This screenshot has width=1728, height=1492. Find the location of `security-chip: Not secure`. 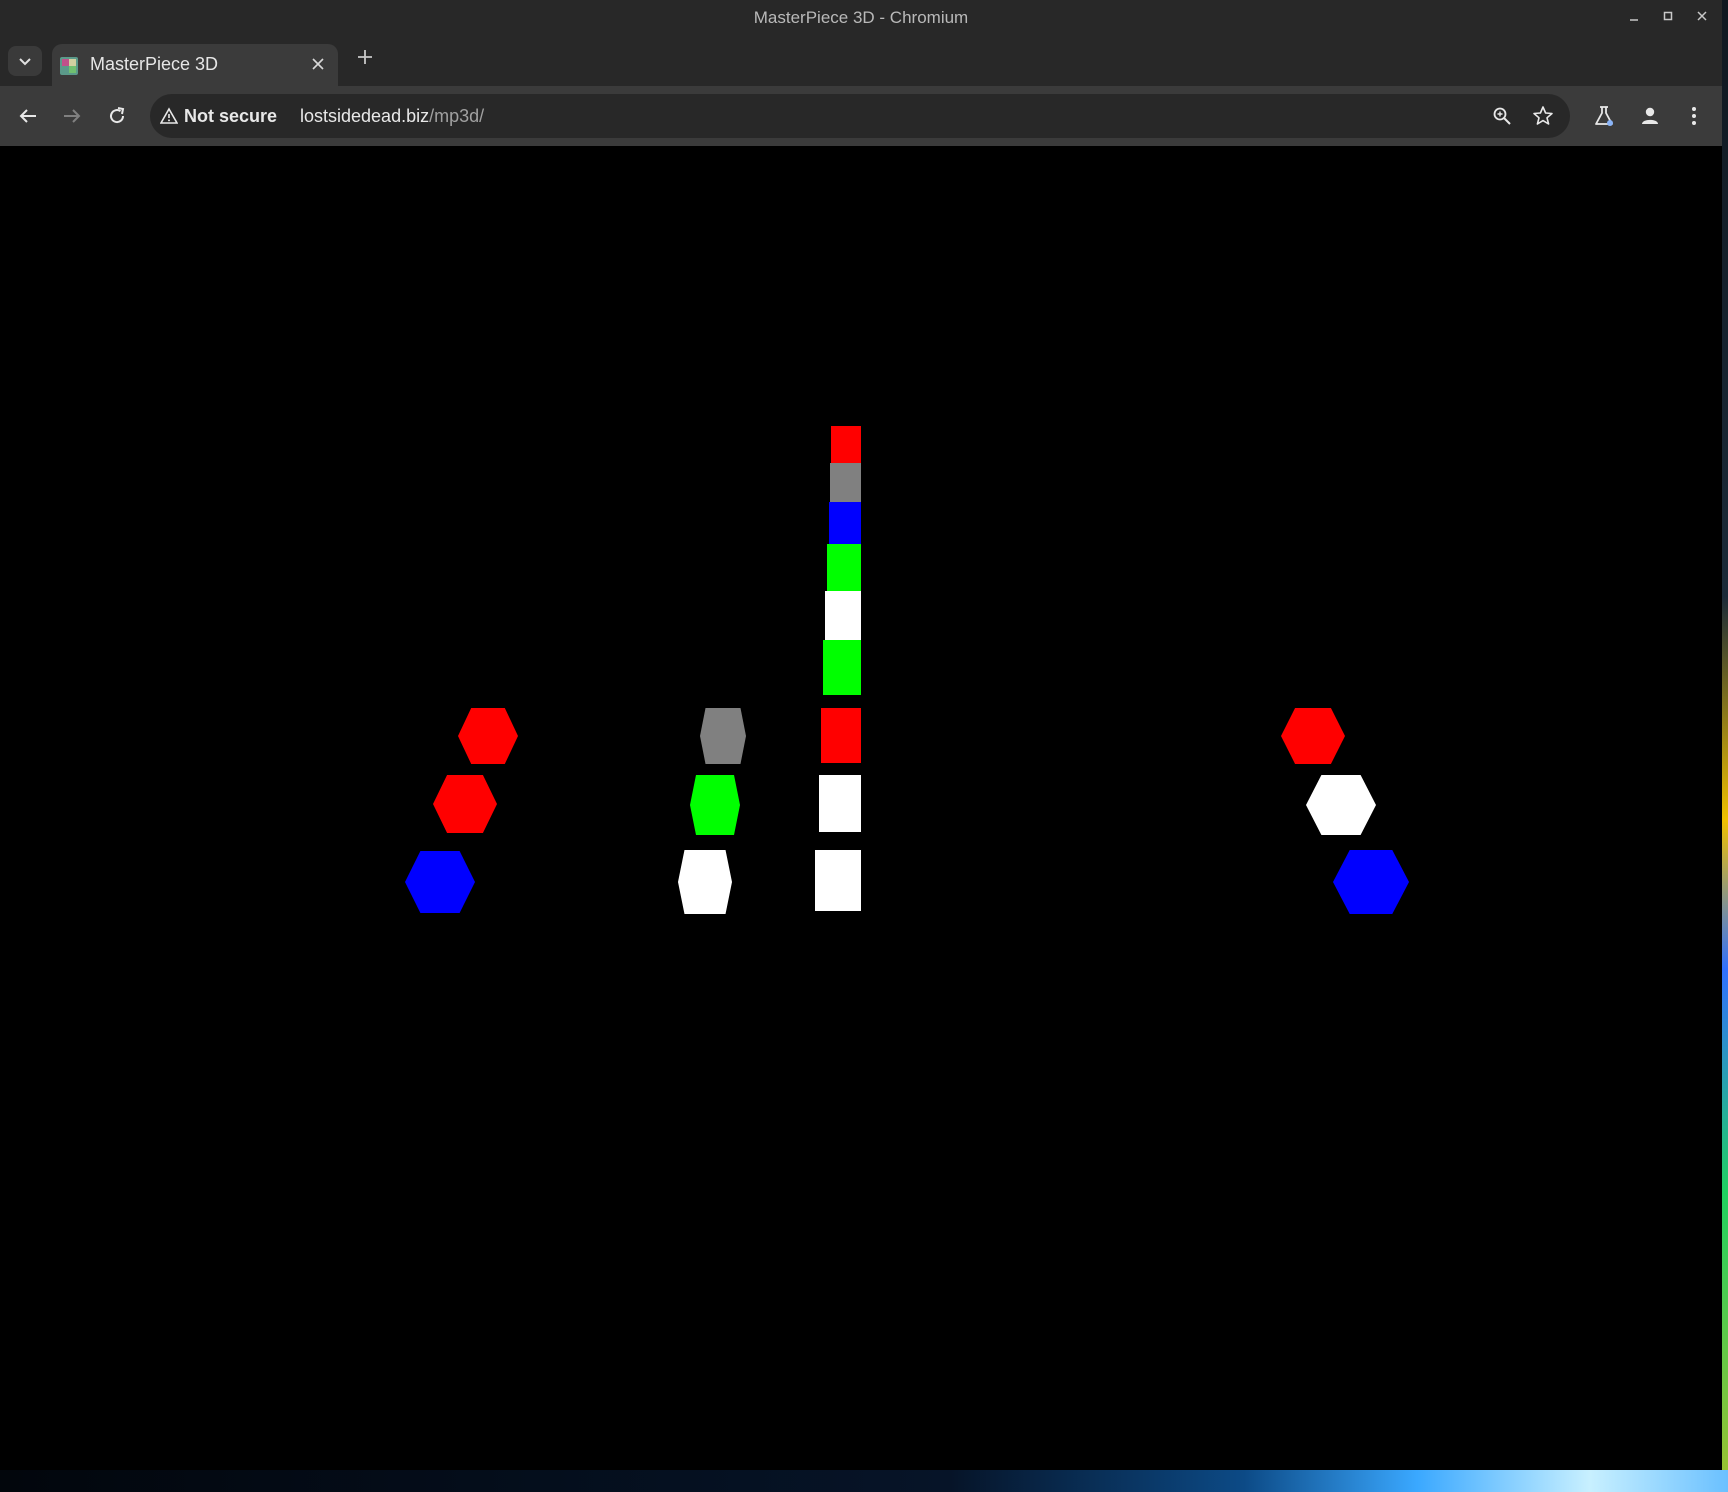

security-chip: Not secure is located at coordinates (218, 116).